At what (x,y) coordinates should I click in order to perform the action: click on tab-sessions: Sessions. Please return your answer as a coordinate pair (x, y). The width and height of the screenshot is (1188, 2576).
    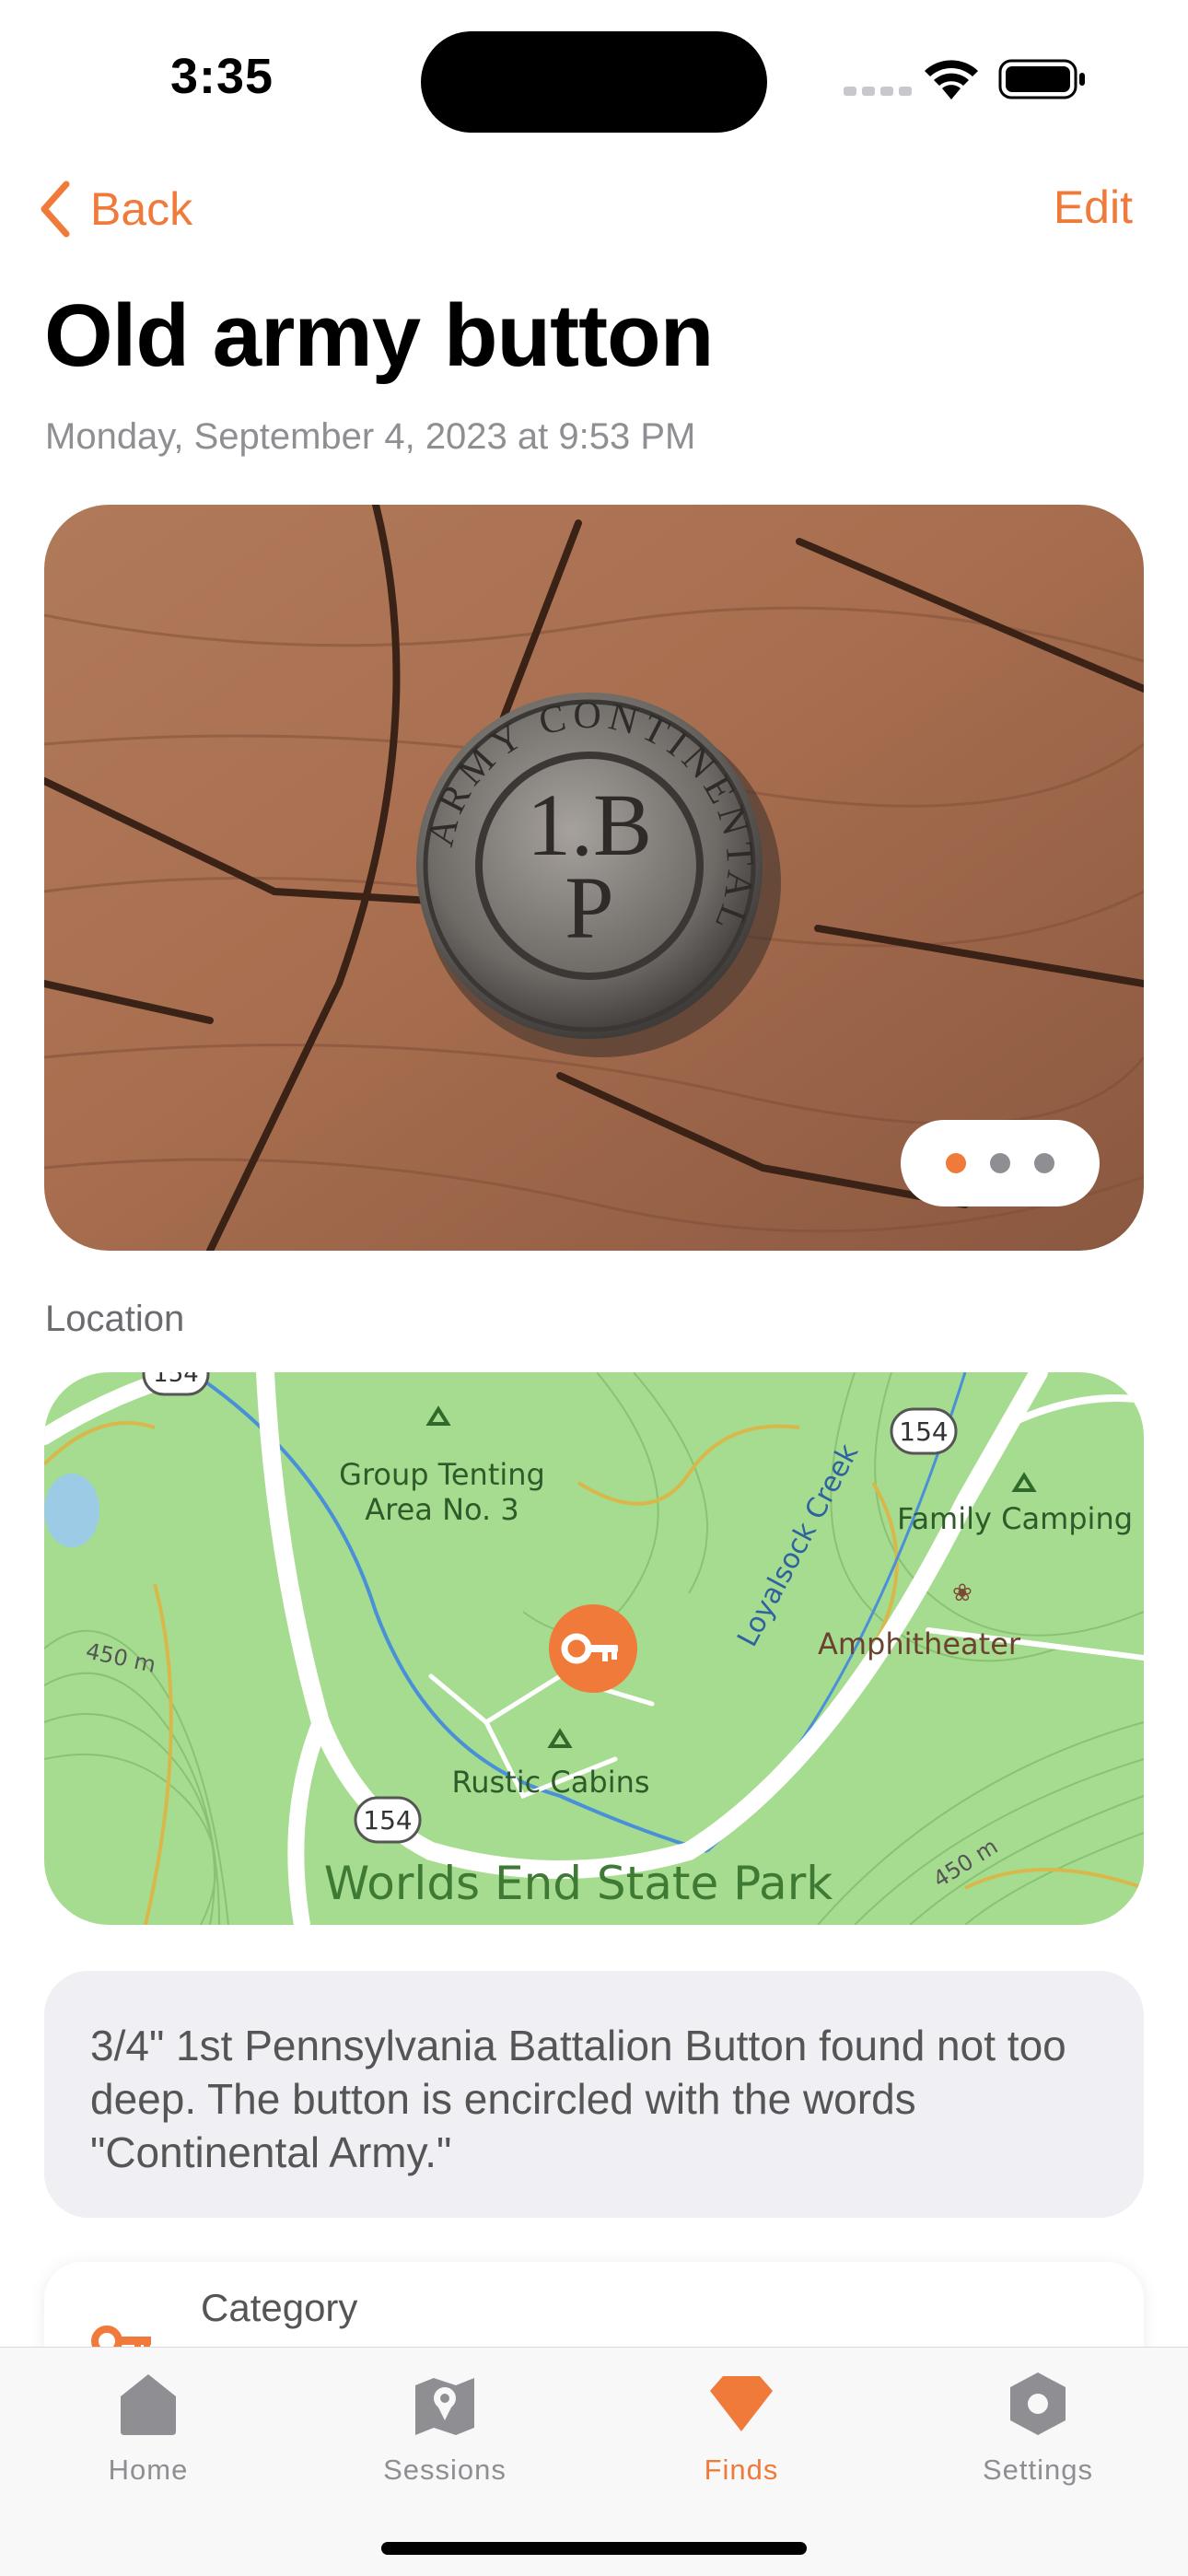
    Looking at the image, I should click on (445, 2427).